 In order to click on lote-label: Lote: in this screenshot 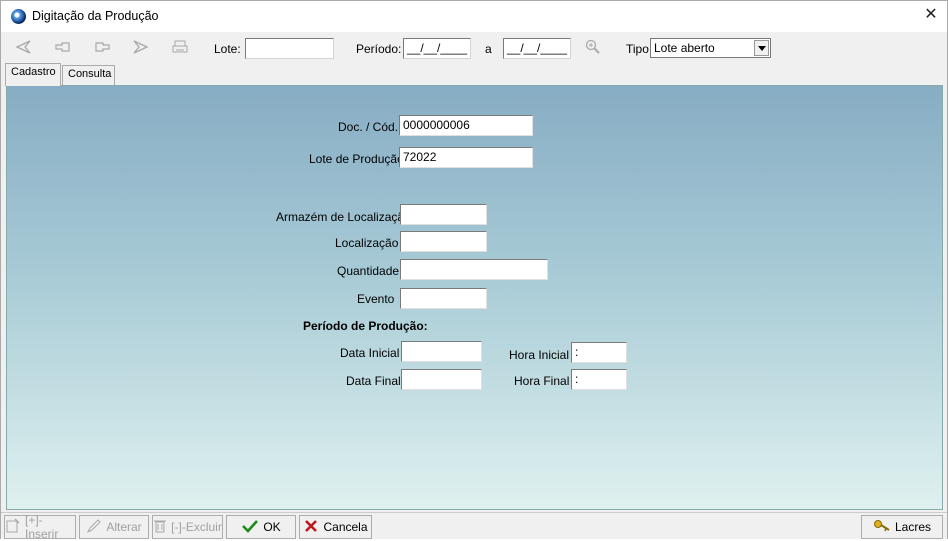, I will do `click(227, 49)`.